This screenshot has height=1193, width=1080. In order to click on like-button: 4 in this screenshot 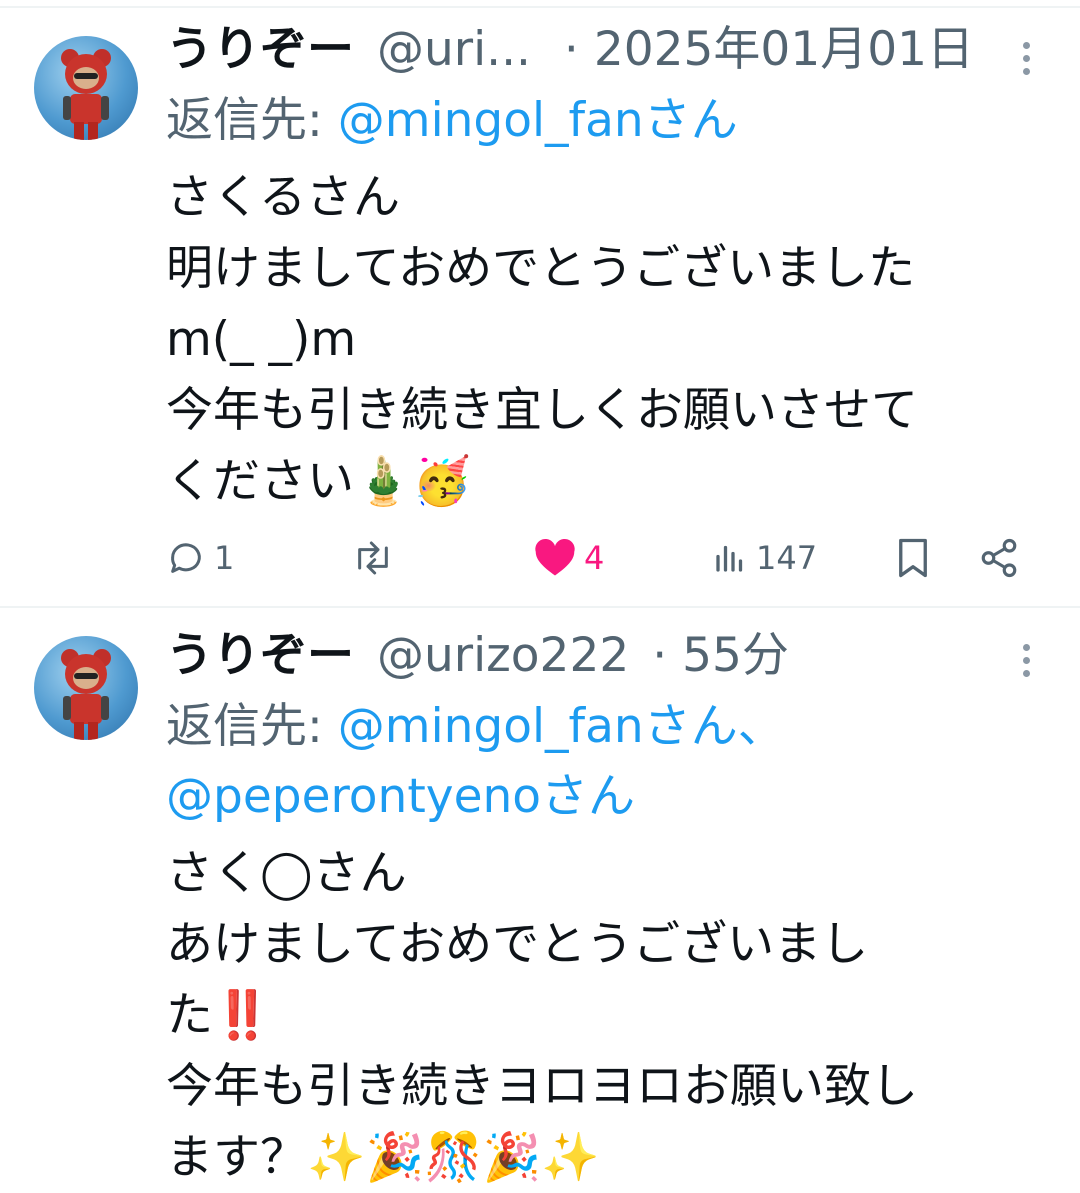, I will do `click(569, 558)`.